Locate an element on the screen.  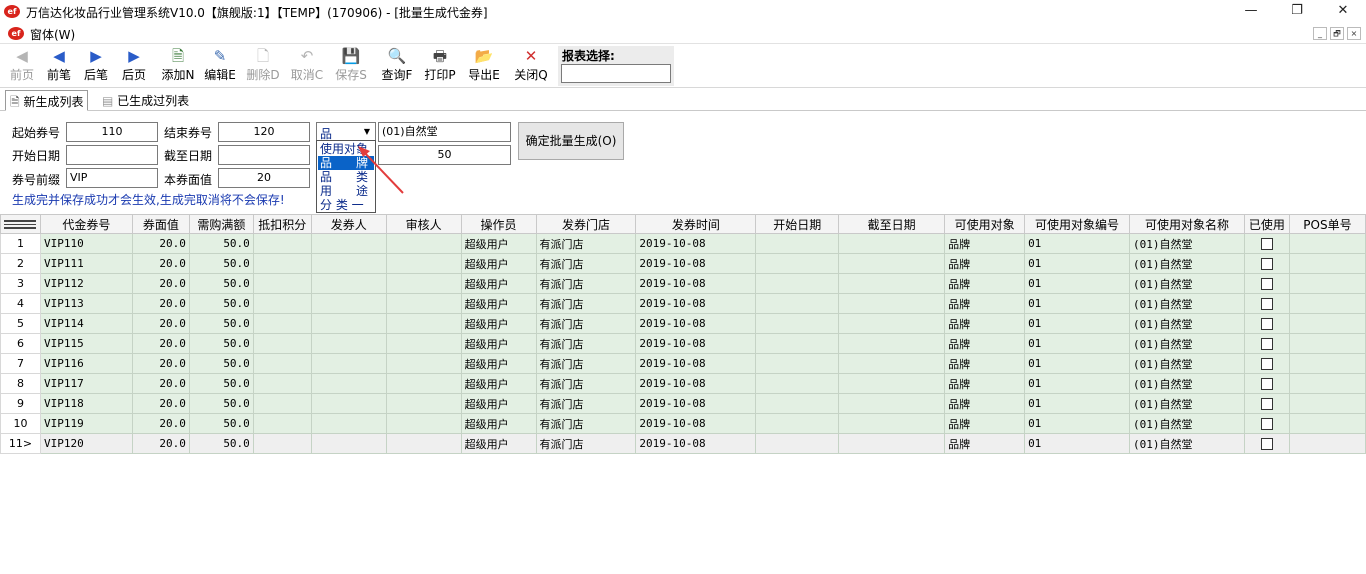
generate-batch-button: 确定批量生成(O) is located at coordinates (571, 141).